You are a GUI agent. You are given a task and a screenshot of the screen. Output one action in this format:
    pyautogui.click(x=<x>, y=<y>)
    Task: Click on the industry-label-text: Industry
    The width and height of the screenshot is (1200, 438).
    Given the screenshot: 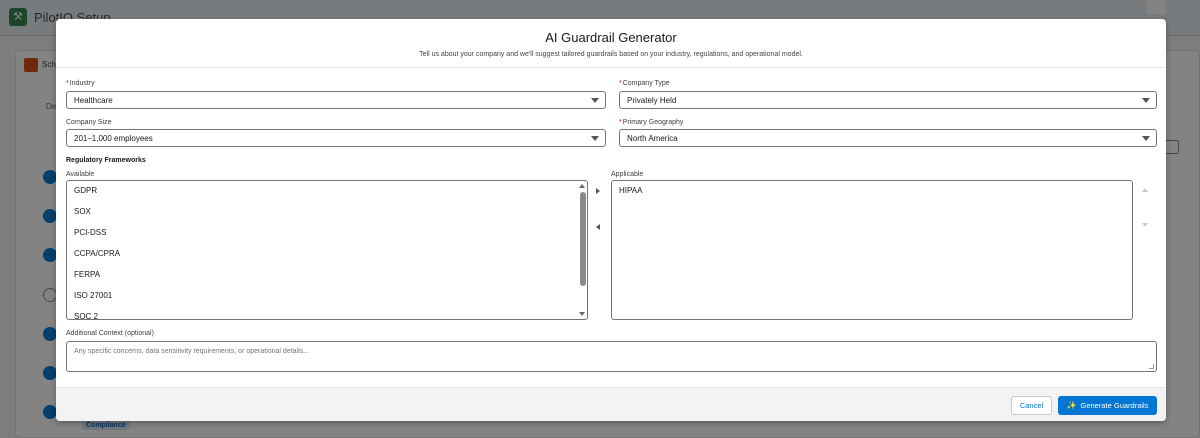 What is the action you would take?
    pyautogui.click(x=82, y=83)
    